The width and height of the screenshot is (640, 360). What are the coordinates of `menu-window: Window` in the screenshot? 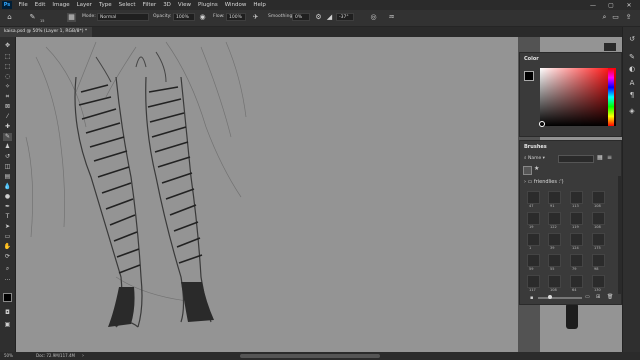 It's located at (235, 5).